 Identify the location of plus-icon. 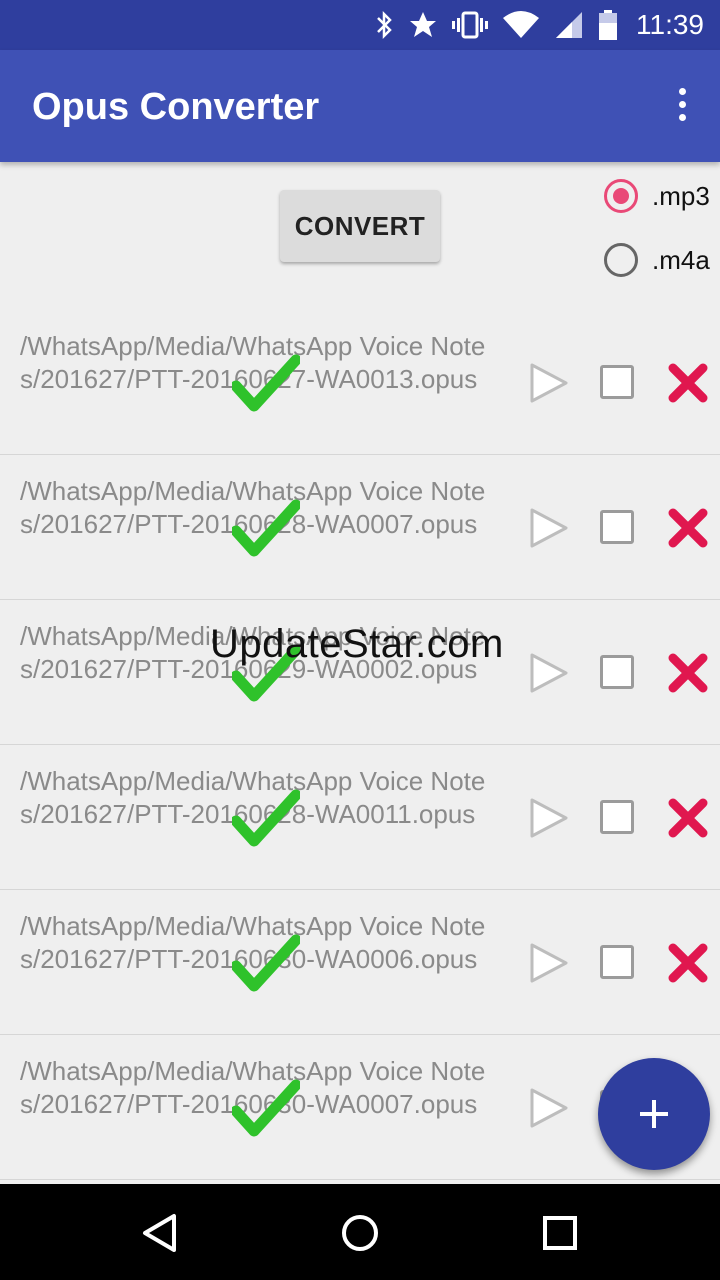
(654, 1114).